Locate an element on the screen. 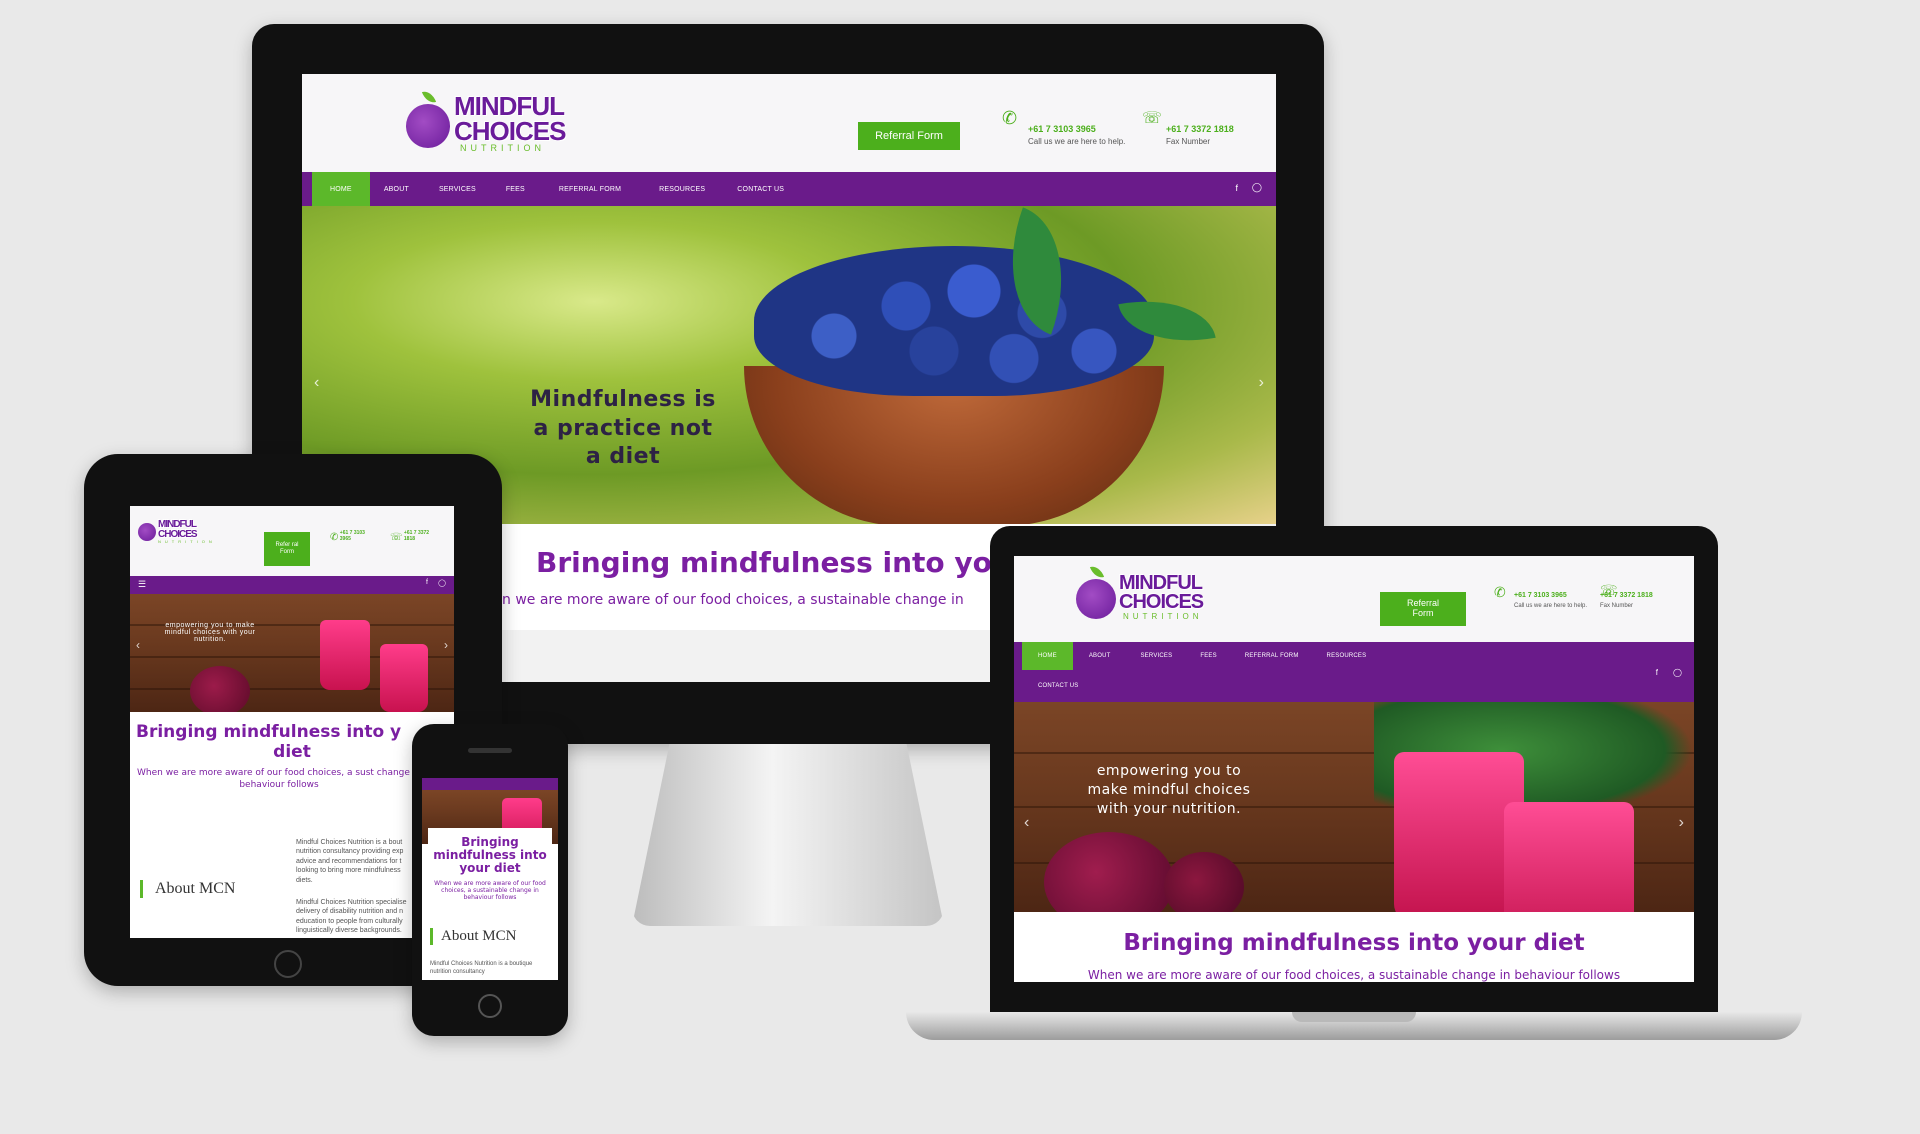 This screenshot has width=1920, height=1134. hamburger-menu-icon: ☰ is located at coordinates (142, 584).